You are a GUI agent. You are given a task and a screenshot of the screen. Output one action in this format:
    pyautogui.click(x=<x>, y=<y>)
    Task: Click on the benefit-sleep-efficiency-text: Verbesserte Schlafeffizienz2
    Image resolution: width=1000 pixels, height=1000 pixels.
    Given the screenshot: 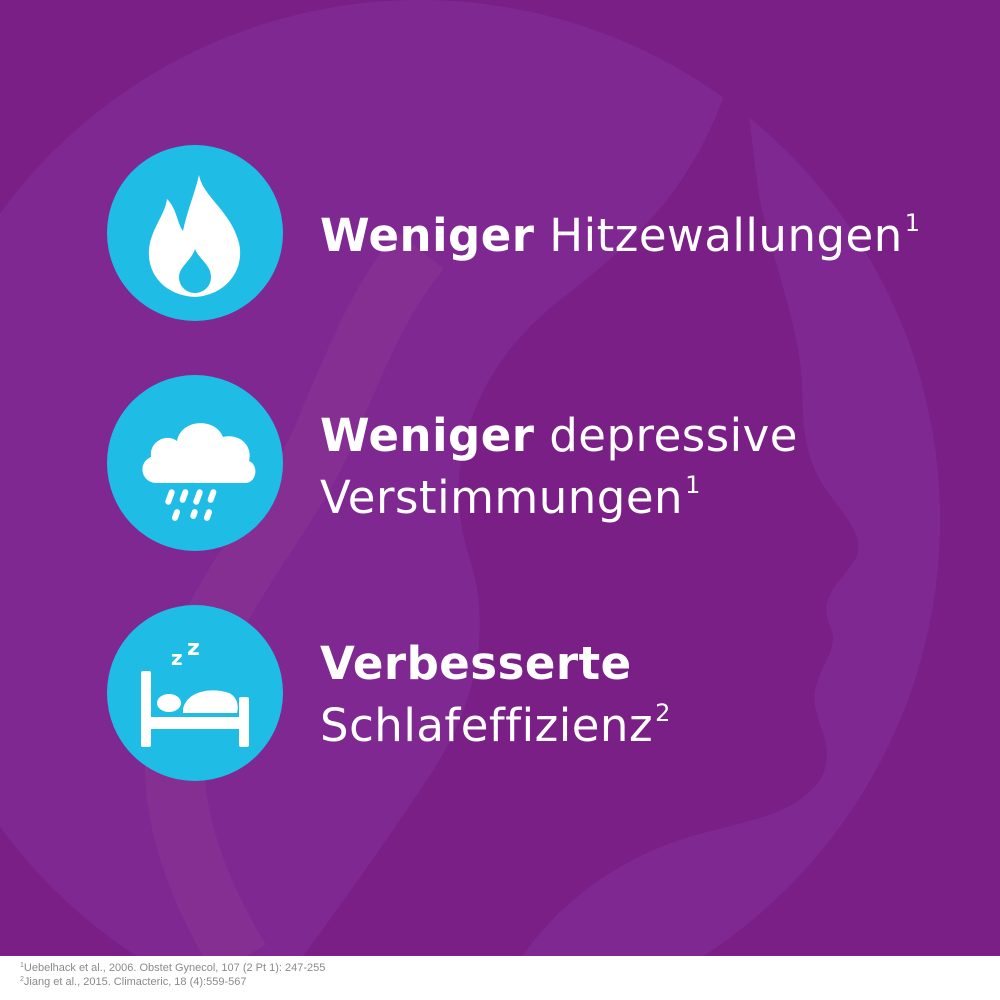 What is the action you would take?
    pyautogui.click(x=495, y=695)
    